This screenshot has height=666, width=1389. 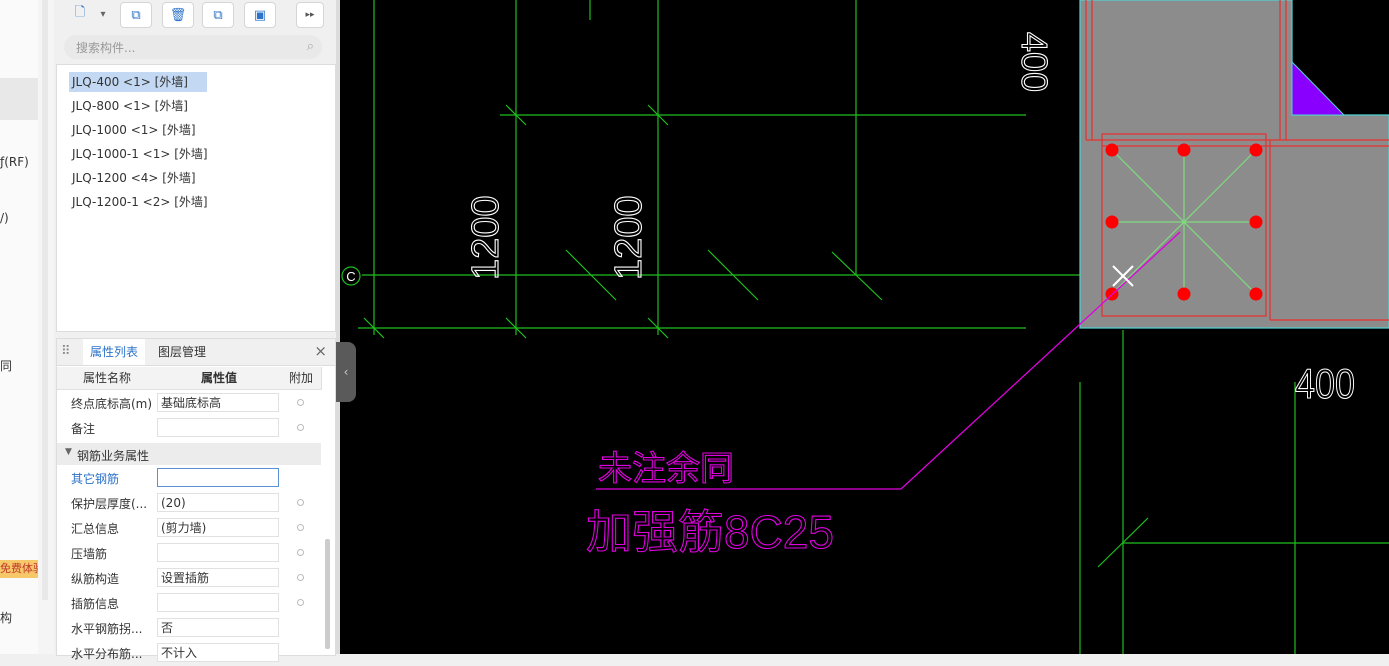 I want to click on purple-marker, so click(x=1318, y=88).